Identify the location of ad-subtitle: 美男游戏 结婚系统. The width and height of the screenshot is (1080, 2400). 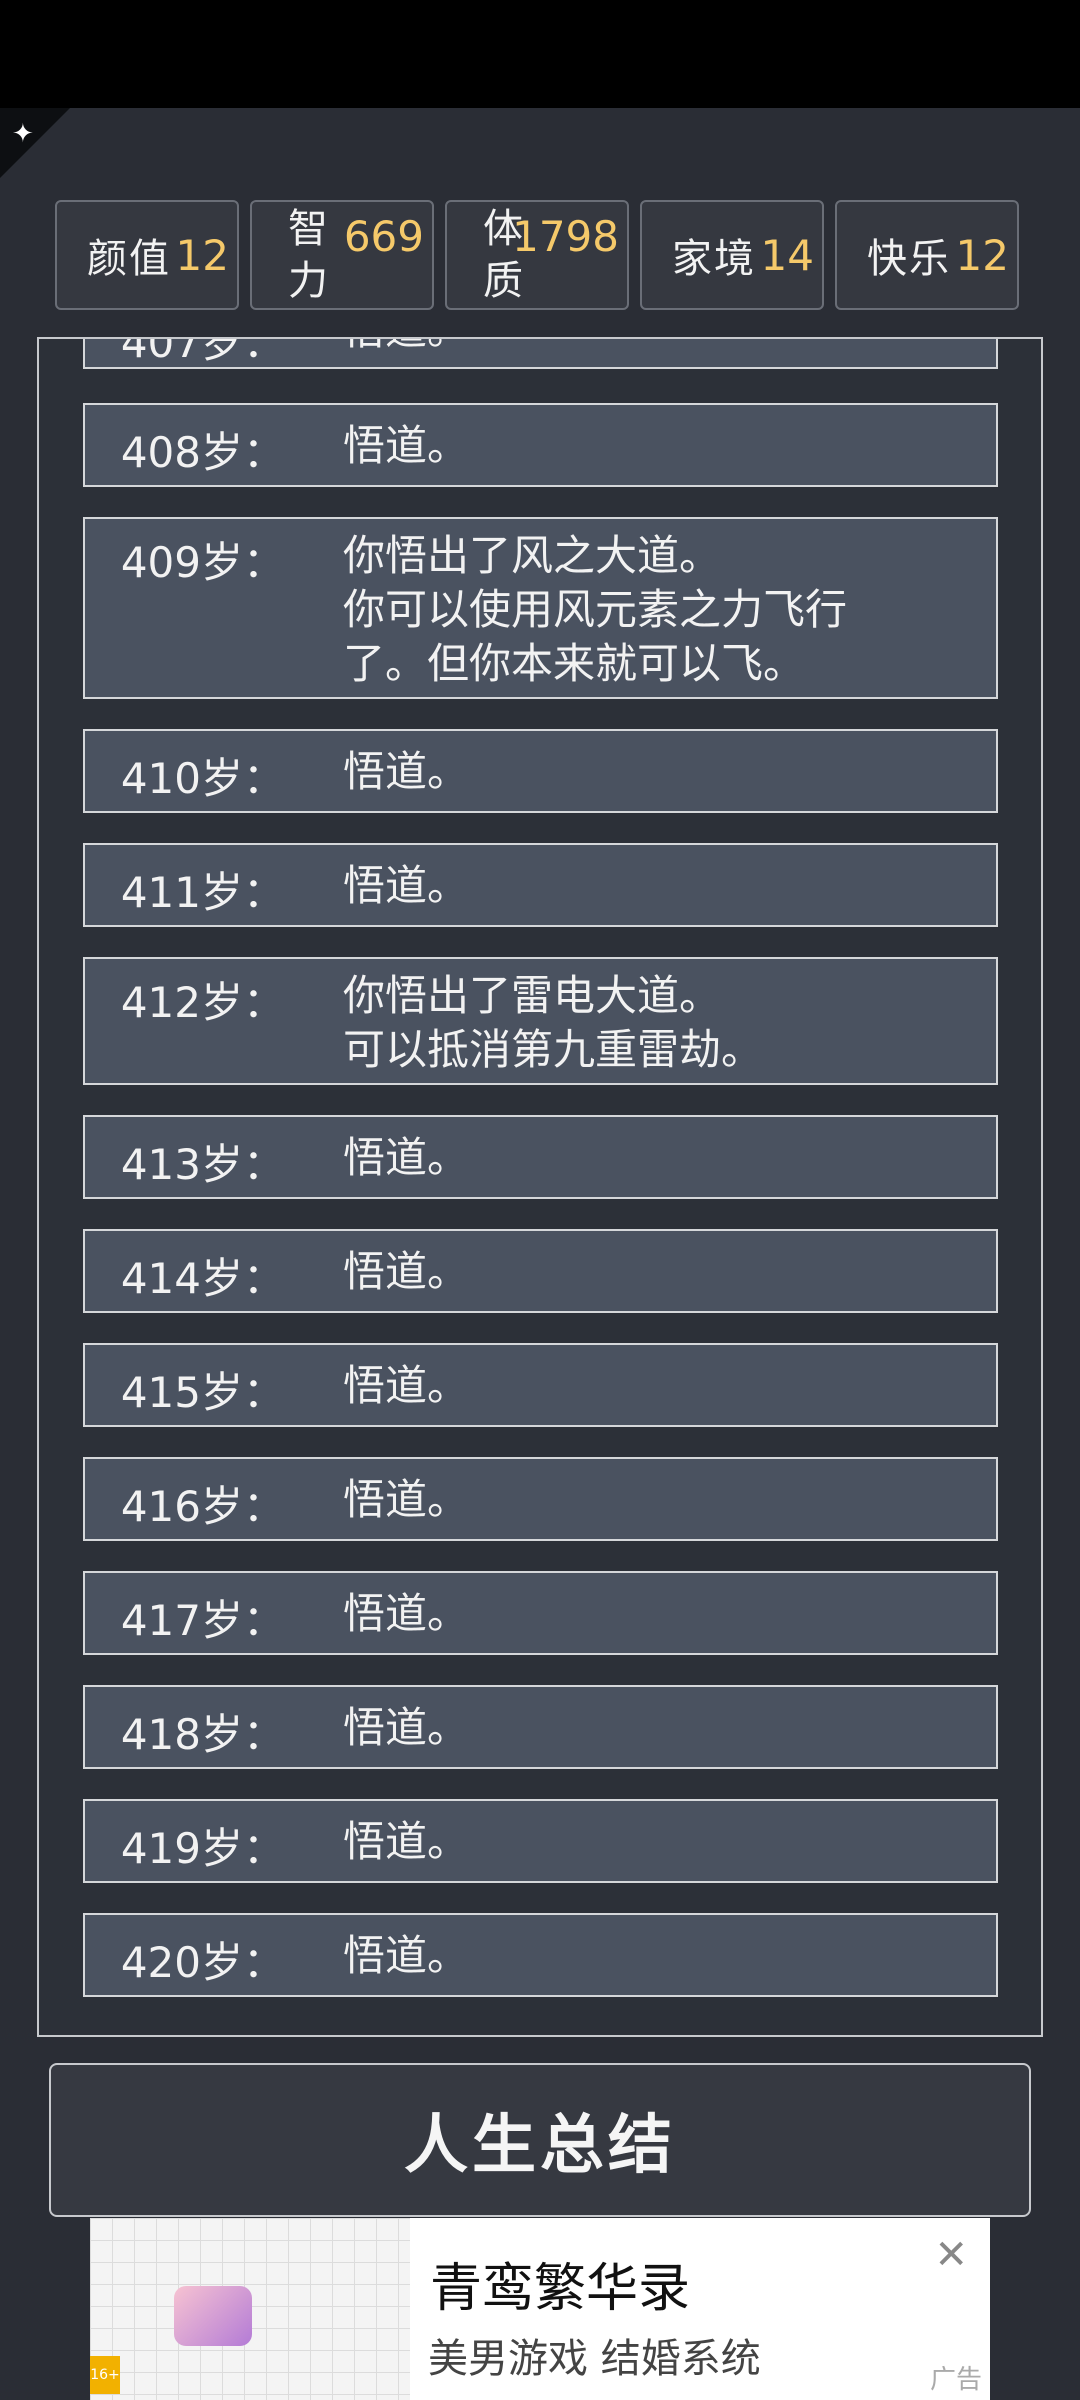
(594, 2355).